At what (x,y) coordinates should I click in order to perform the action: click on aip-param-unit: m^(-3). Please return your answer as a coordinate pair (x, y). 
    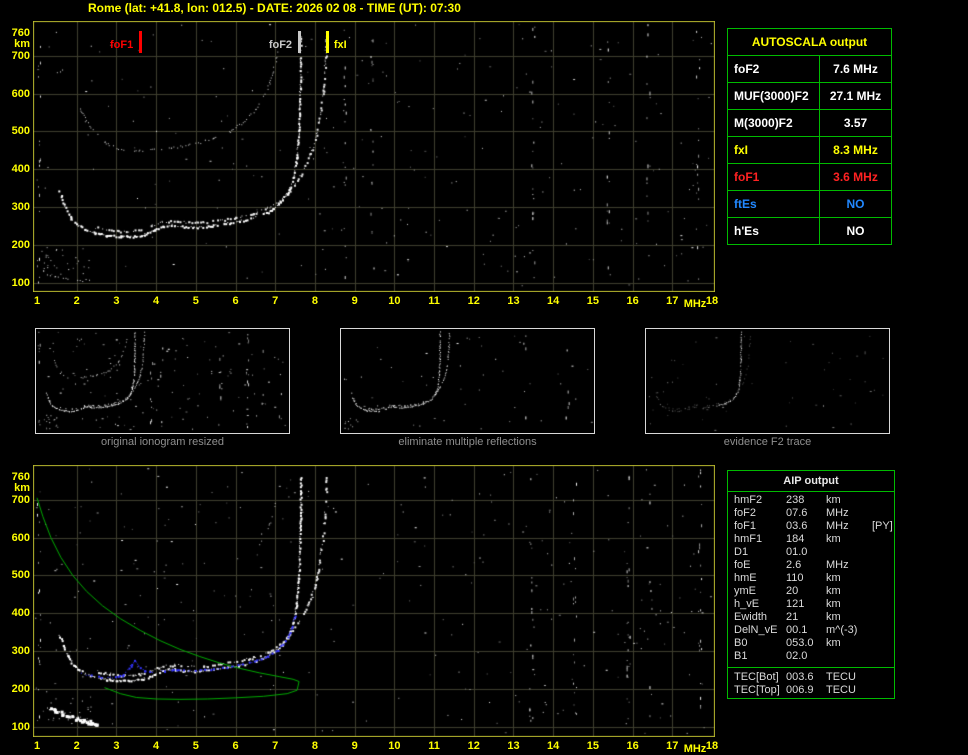
    Looking at the image, I should click on (842, 630).